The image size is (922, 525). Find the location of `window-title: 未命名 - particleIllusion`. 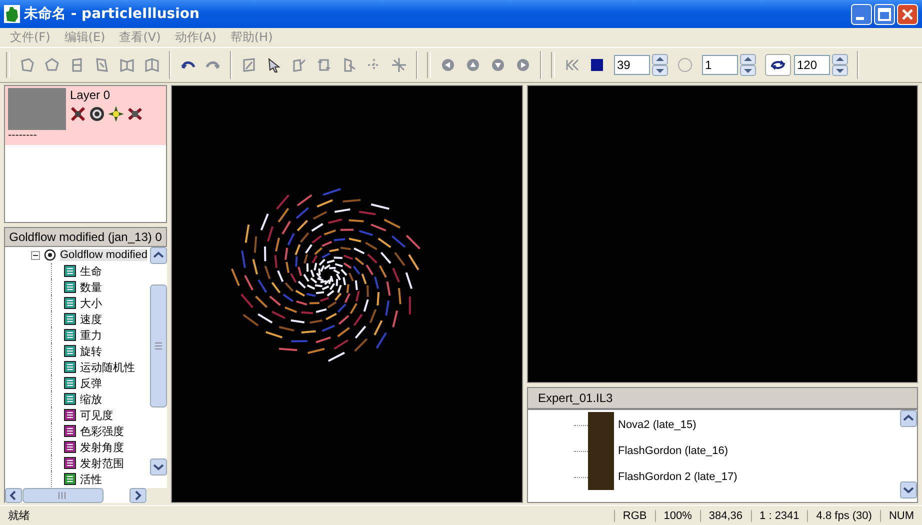

window-title: 未命名 - particleIllusion is located at coordinates (112, 14).